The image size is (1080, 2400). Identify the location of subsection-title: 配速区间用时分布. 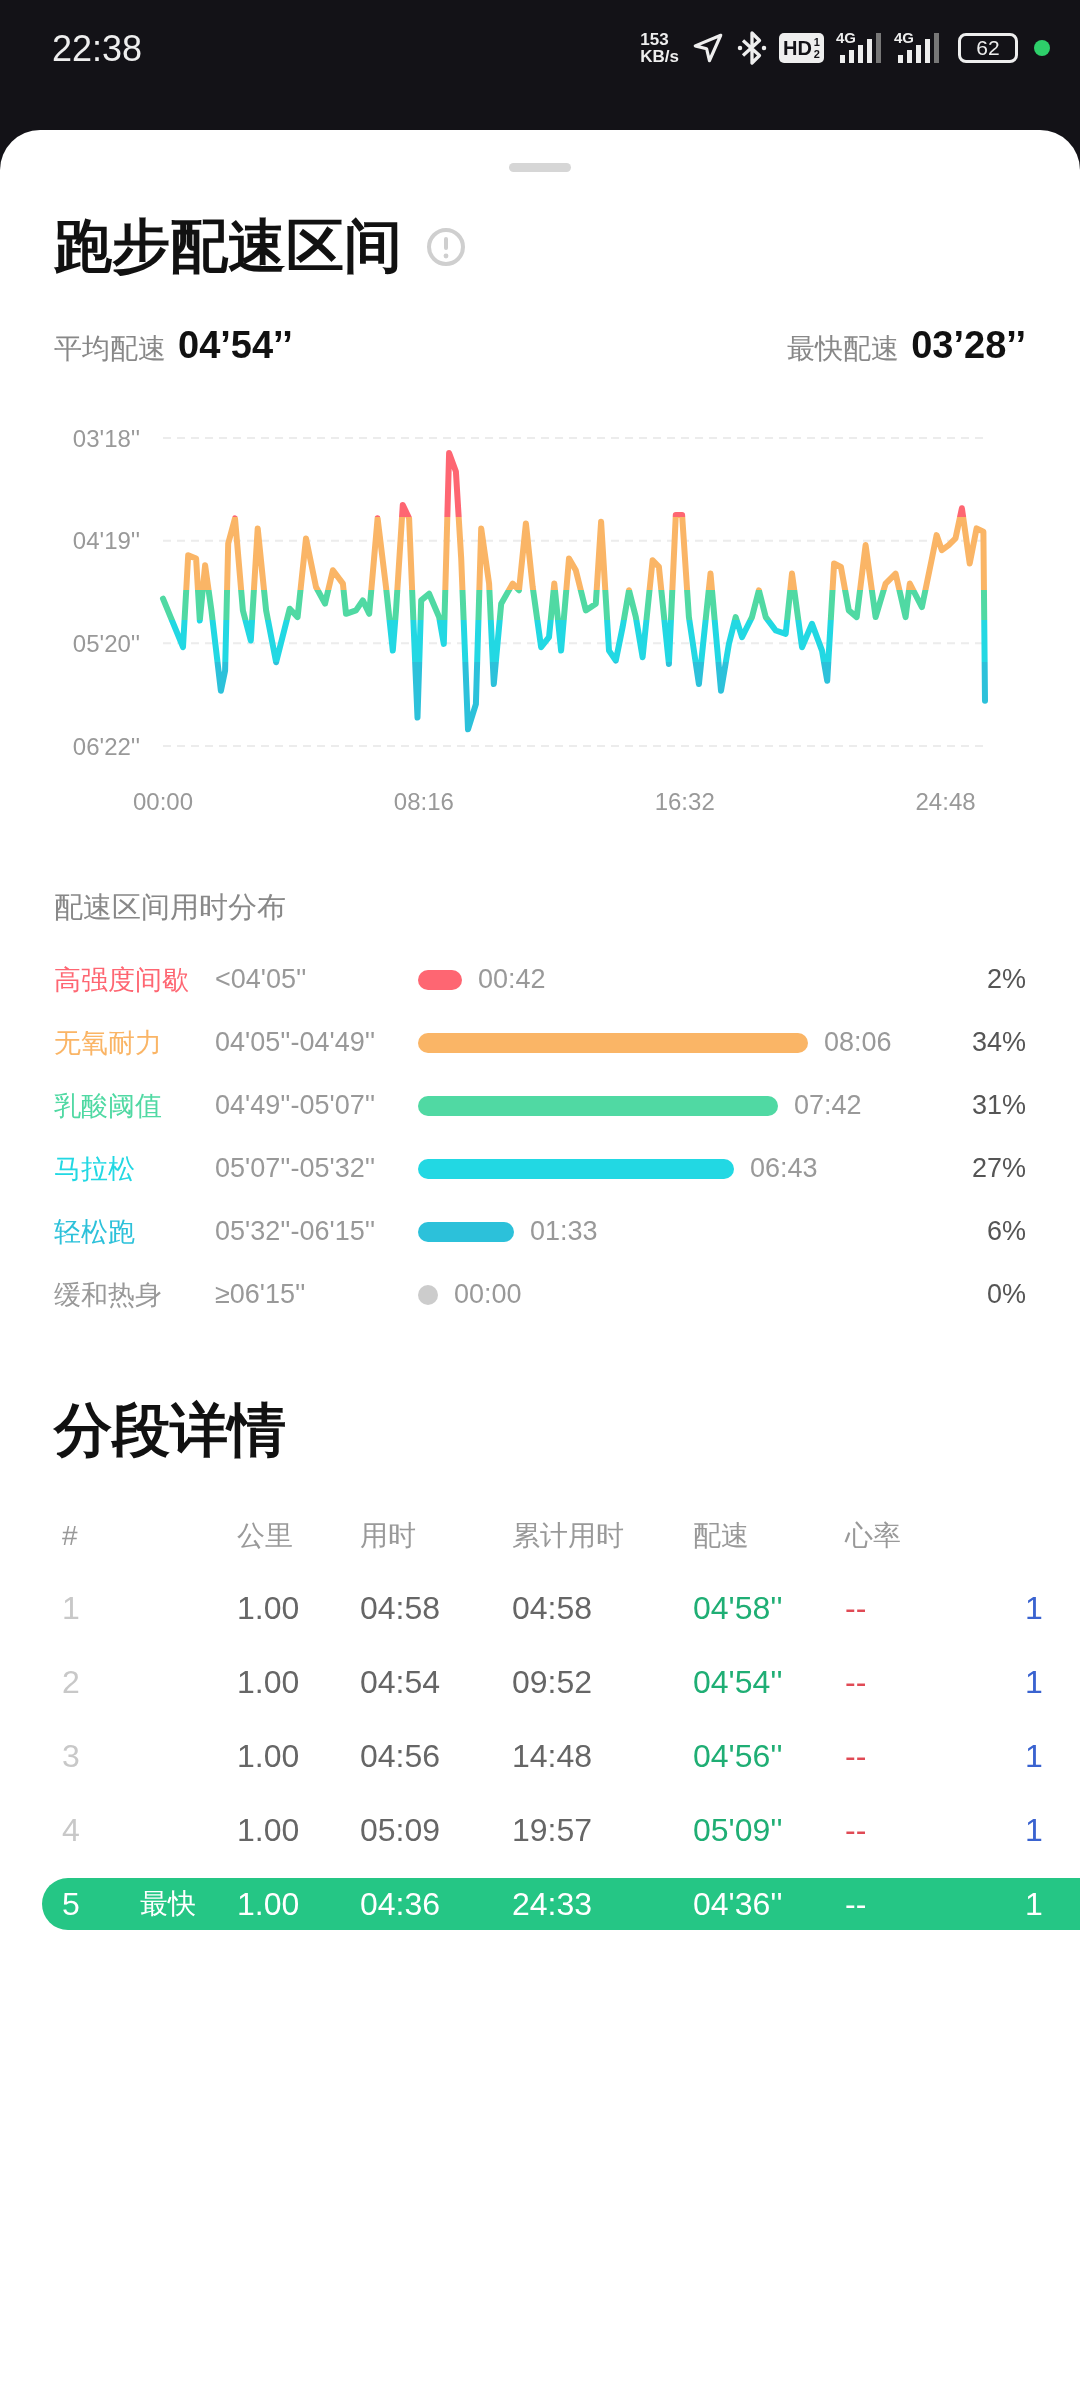
(170, 907).